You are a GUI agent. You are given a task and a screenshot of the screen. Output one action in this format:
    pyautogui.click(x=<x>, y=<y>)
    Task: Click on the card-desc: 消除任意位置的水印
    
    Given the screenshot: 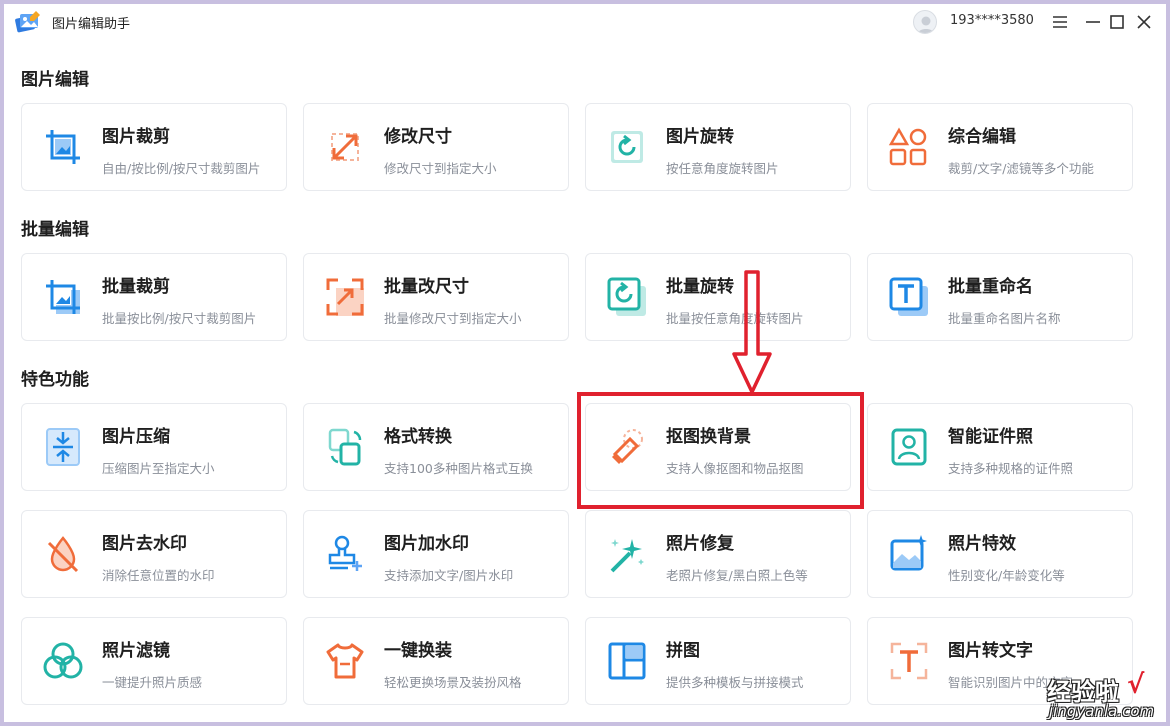 What is the action you would take?
    pyautogui.click(x=158, y=575)
    